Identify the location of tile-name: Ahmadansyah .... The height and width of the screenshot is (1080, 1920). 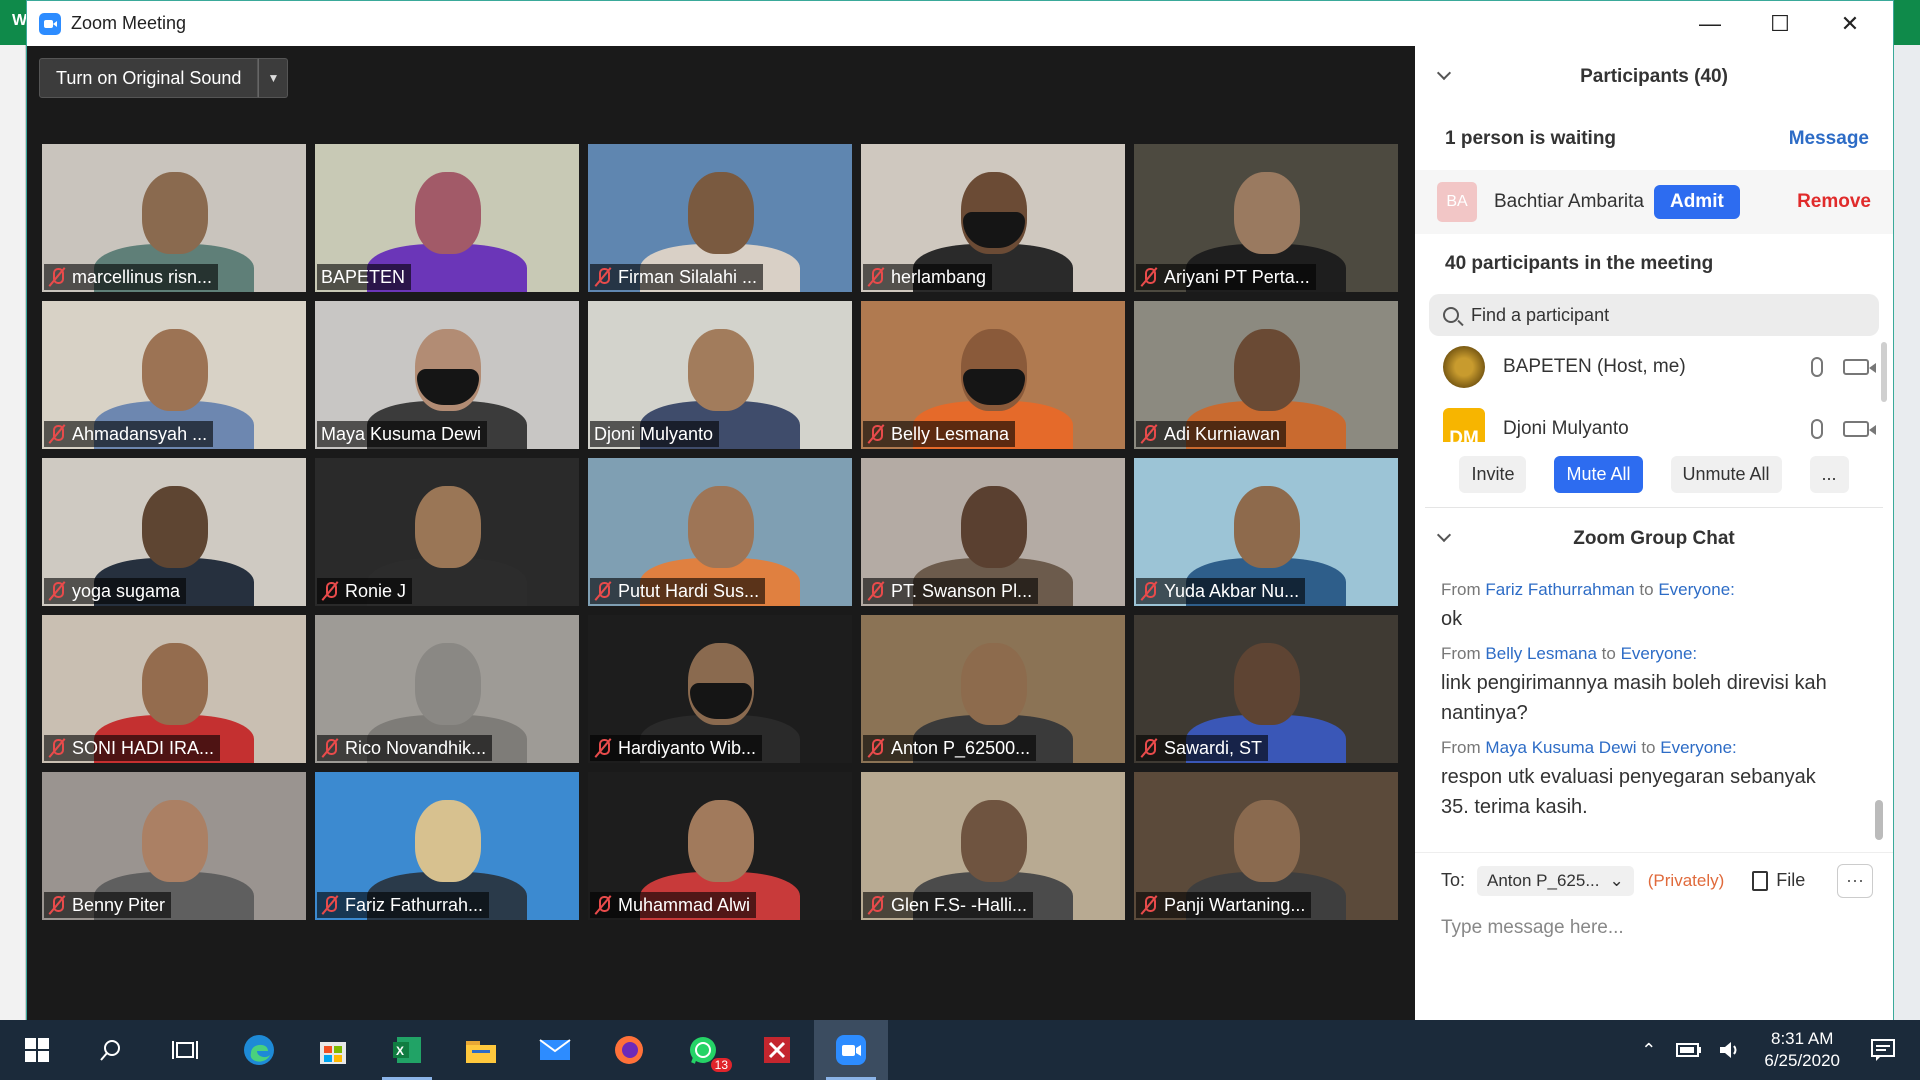
(140, 433).